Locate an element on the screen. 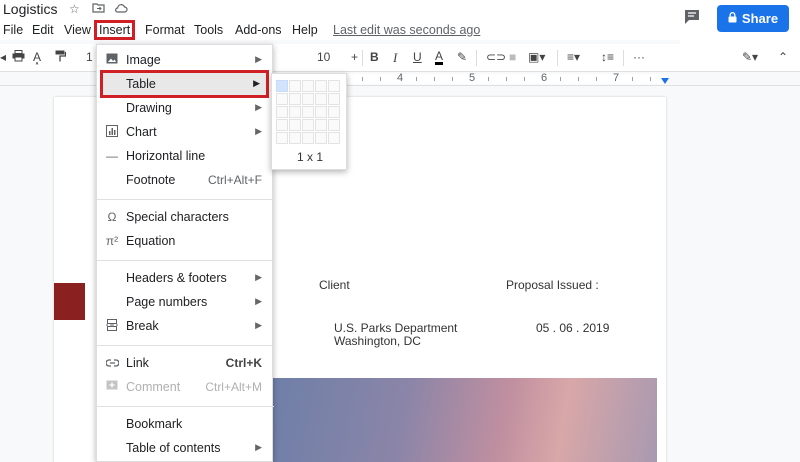  document-photo is located at coordinates (463, 420).